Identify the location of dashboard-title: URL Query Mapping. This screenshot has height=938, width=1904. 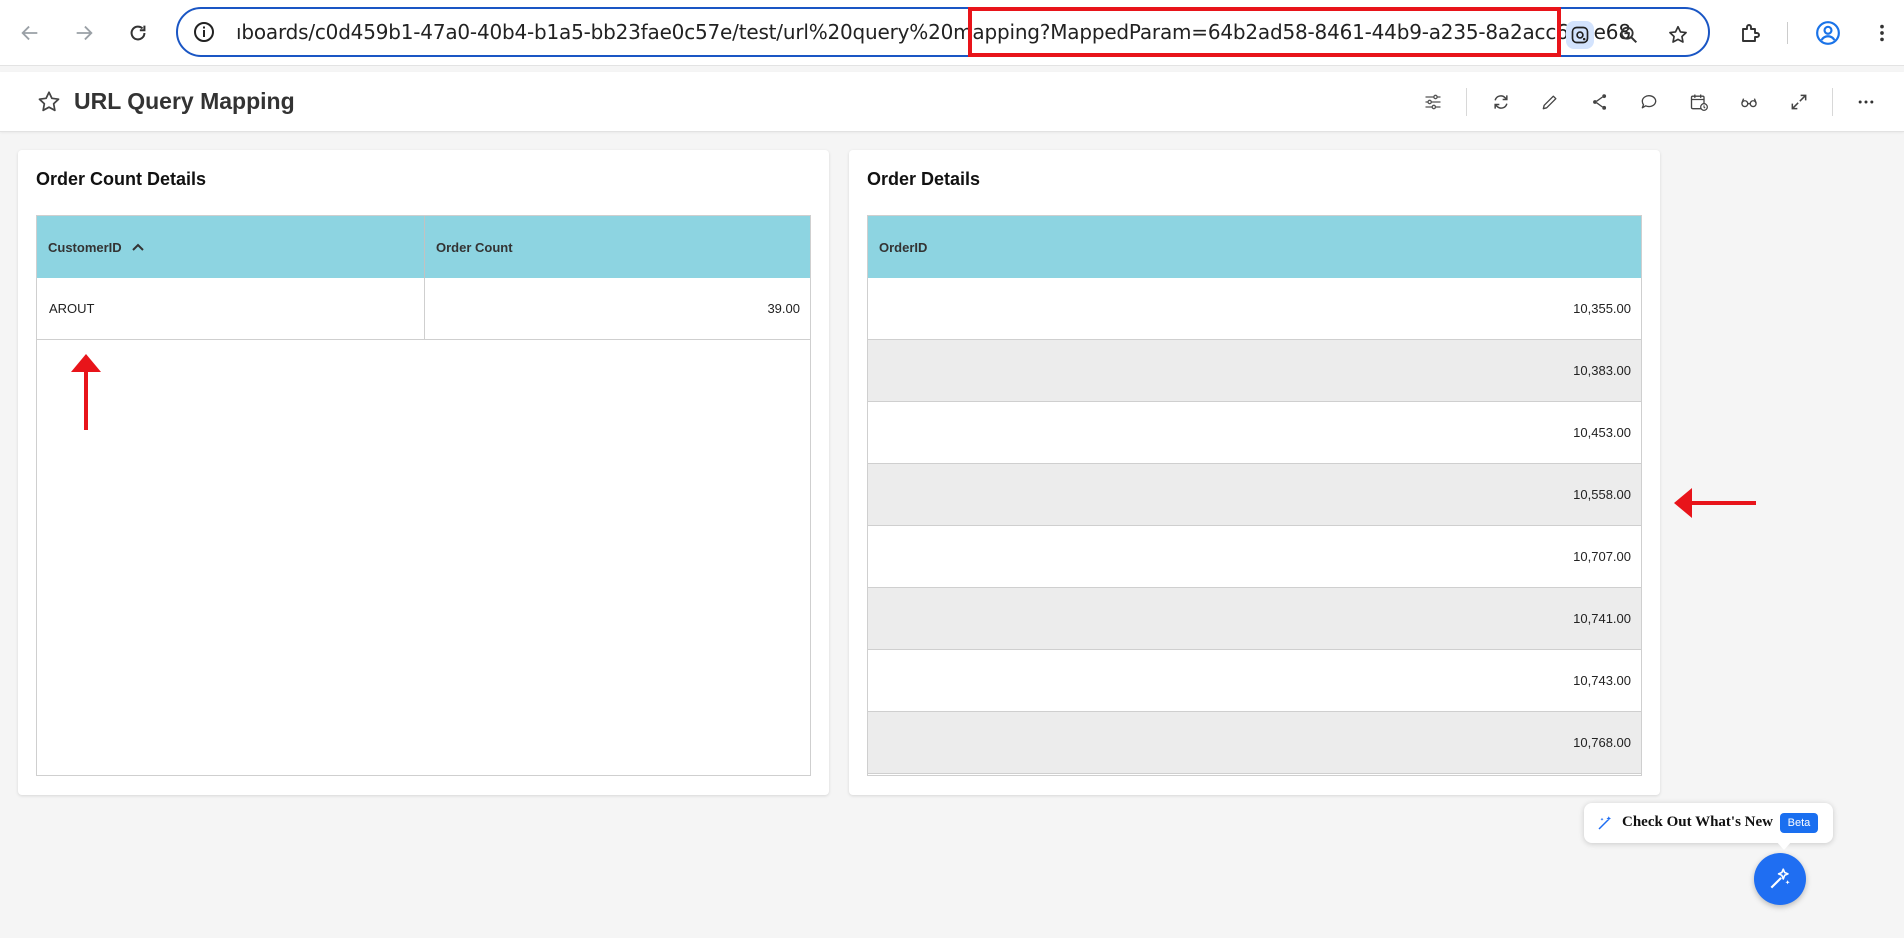
(184, 101).